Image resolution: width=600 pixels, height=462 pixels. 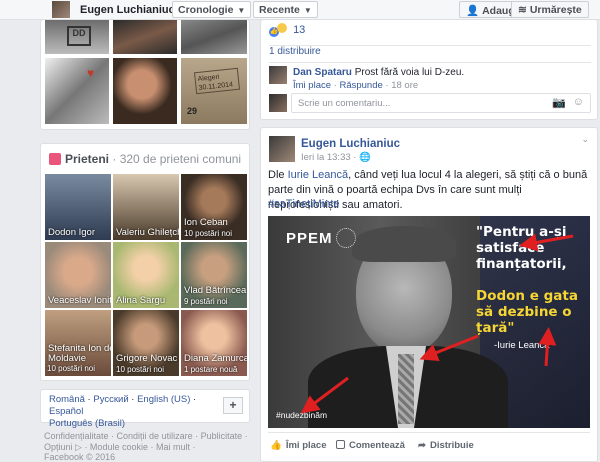 I want to click on like-button: 👍 Îmi place, so click(x=298, y=445).